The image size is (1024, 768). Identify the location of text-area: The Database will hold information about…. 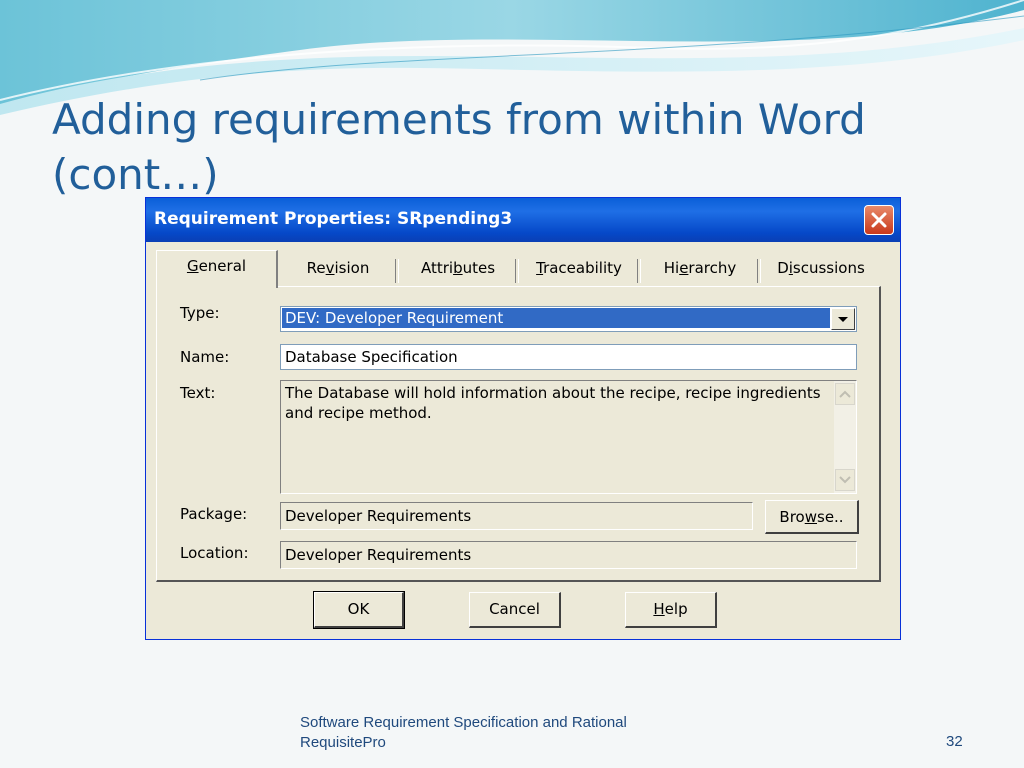
(568, 437).